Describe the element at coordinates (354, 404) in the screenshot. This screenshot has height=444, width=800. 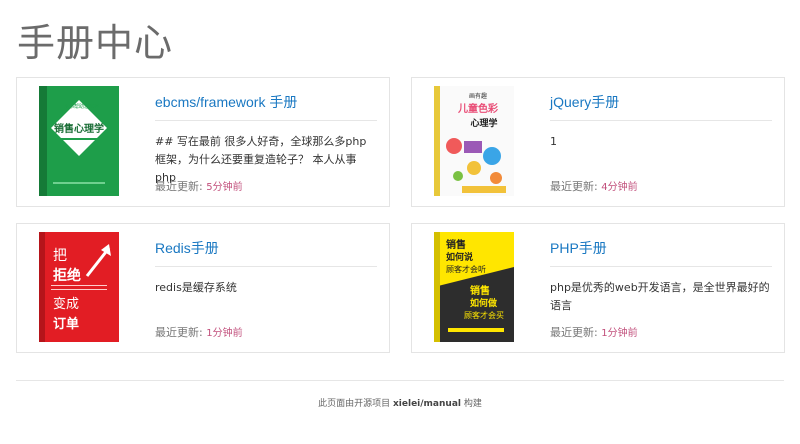
I see `footer-prefix: 此页面由开源项目` at that location.